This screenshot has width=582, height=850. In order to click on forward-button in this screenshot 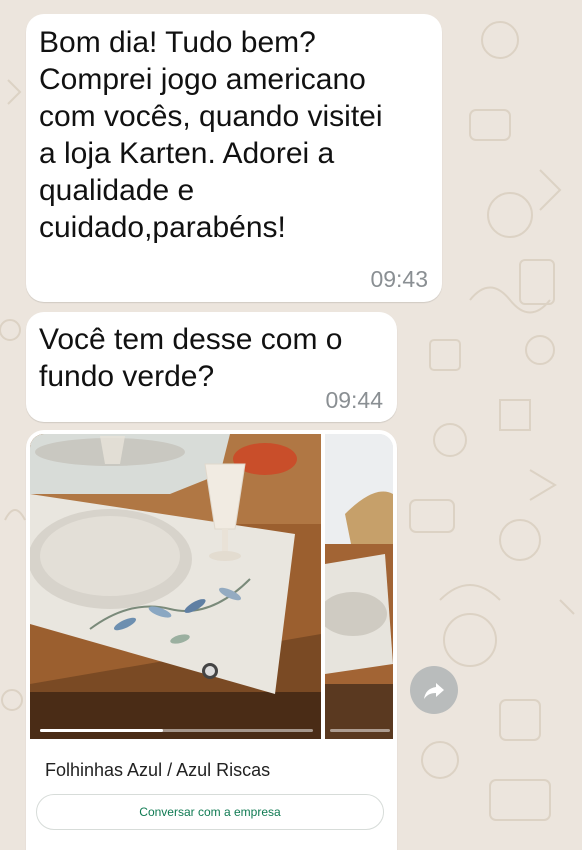, I will do `click(434, 690)`.